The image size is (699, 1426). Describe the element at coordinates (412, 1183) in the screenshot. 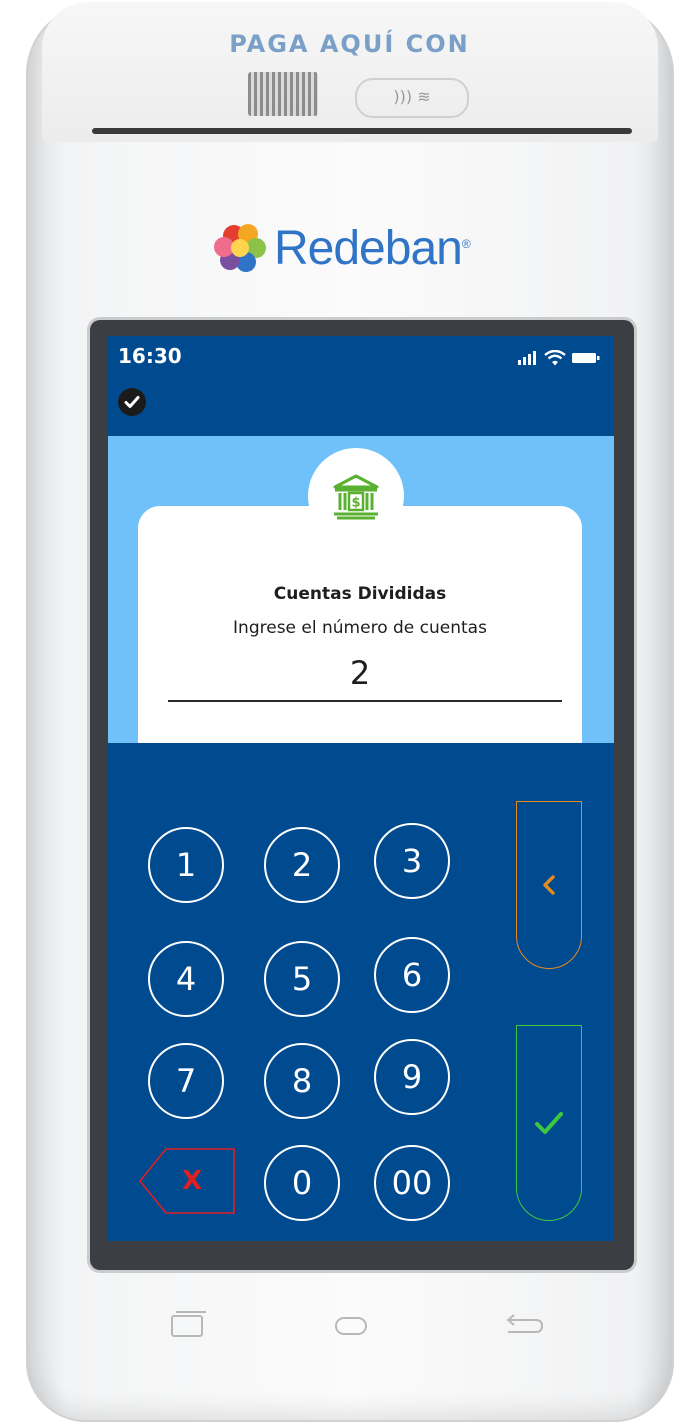

I see `key-00: 00` at that location.